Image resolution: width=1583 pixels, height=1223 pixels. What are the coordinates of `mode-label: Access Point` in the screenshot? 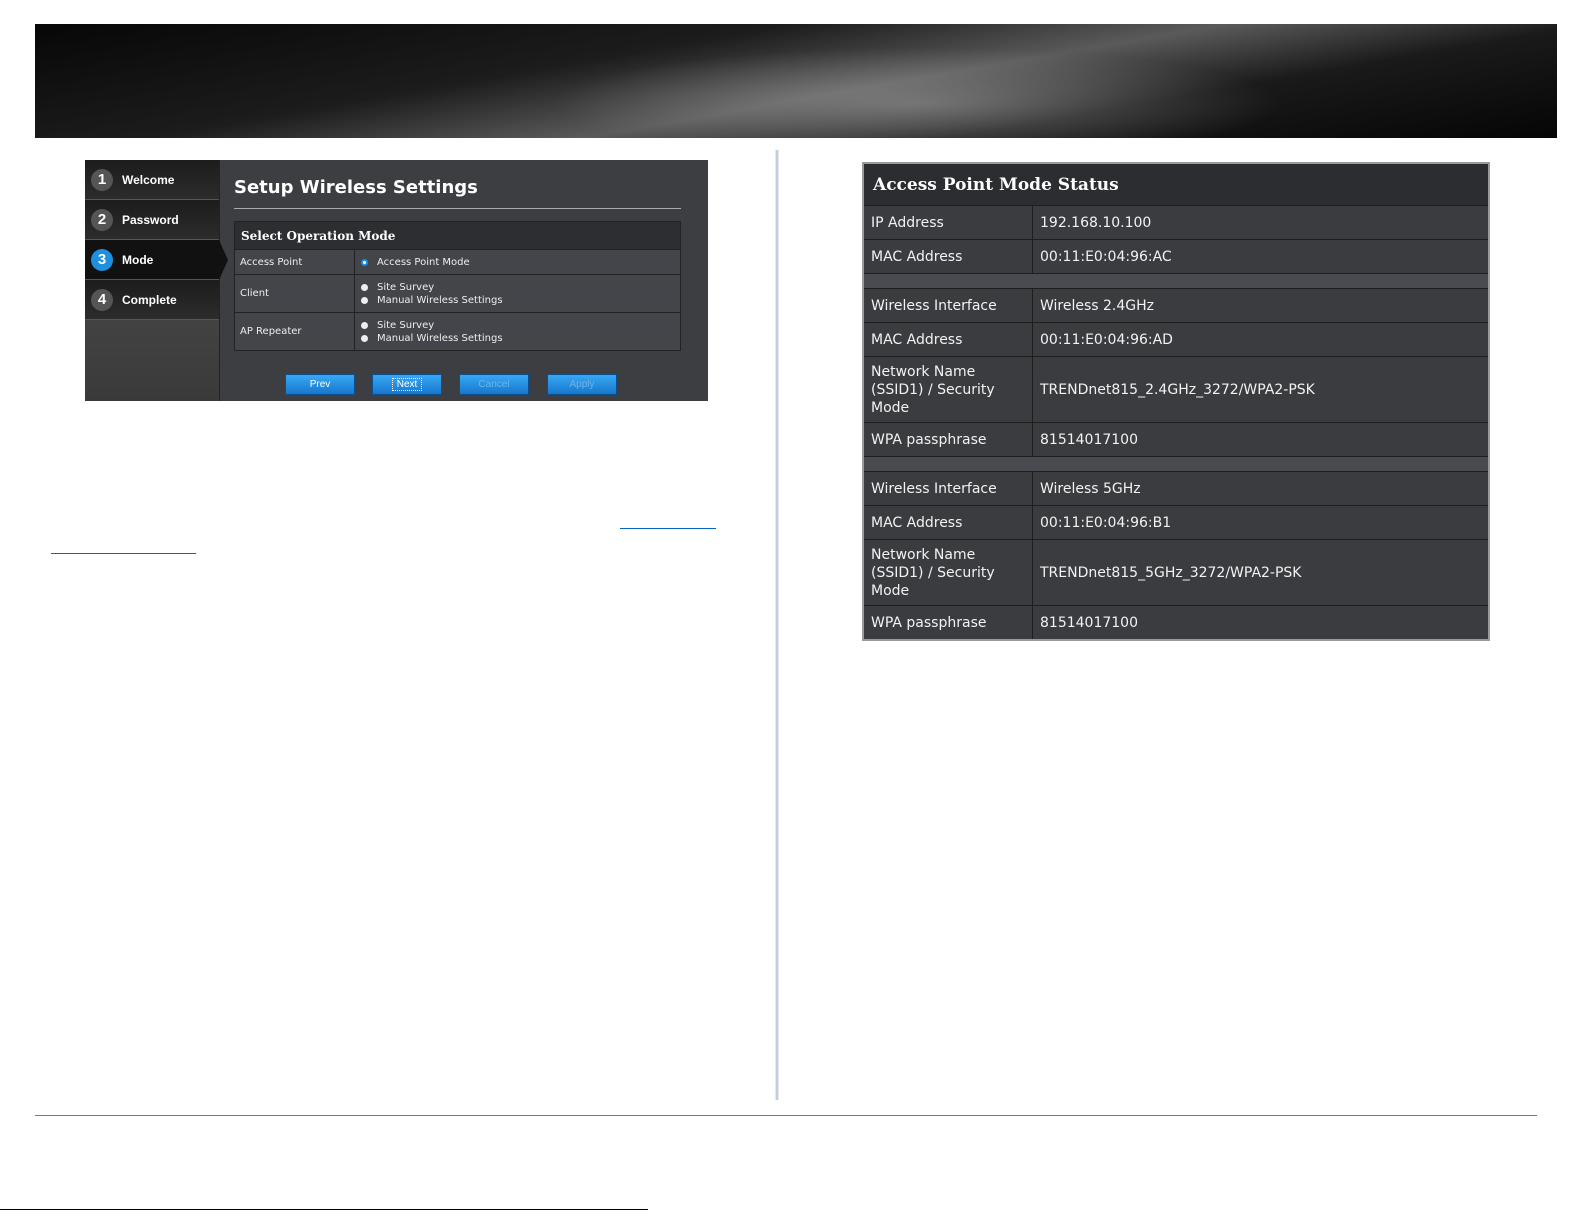 It's located at (295, 262).